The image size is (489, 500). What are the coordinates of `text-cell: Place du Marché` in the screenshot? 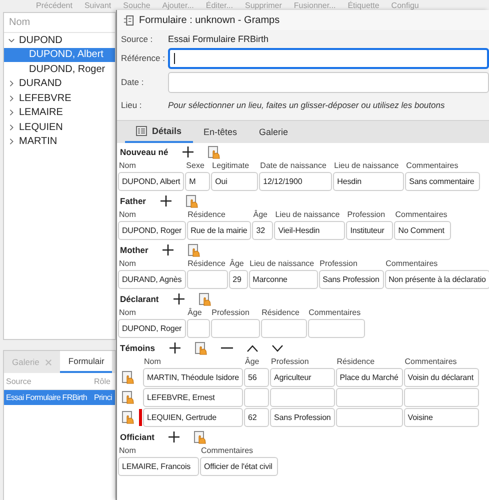 It's located at (369, 377).